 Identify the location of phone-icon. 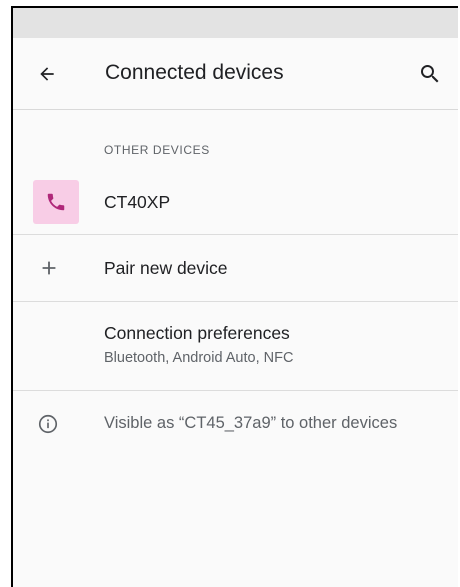
(56, 202).